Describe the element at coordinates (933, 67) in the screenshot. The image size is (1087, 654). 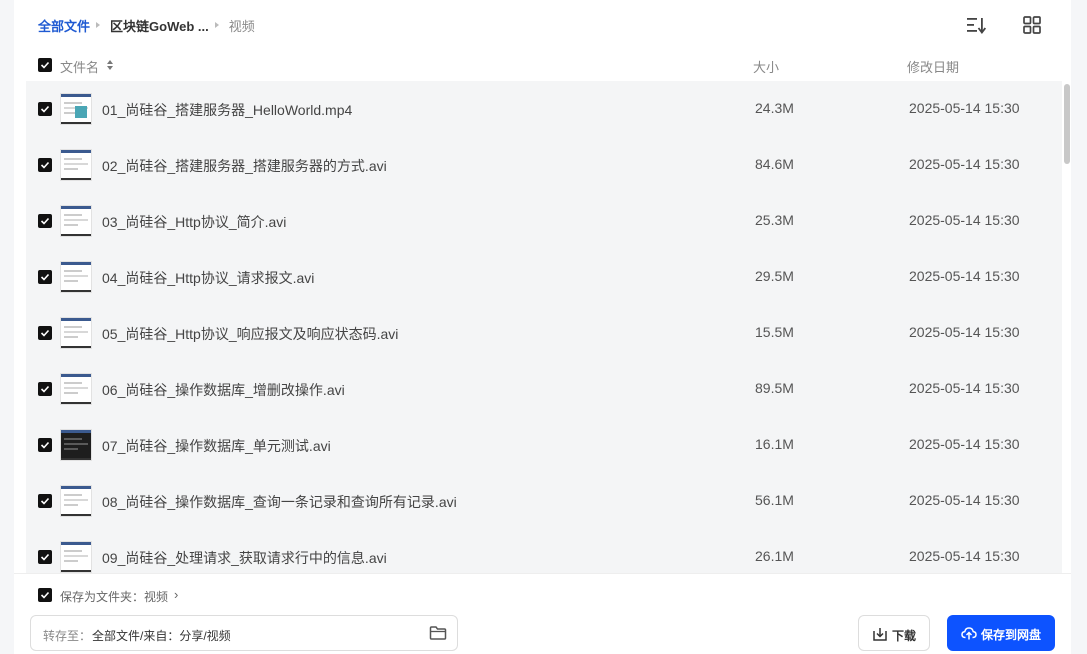
I see `column-date-header: 修改日期` at that location.